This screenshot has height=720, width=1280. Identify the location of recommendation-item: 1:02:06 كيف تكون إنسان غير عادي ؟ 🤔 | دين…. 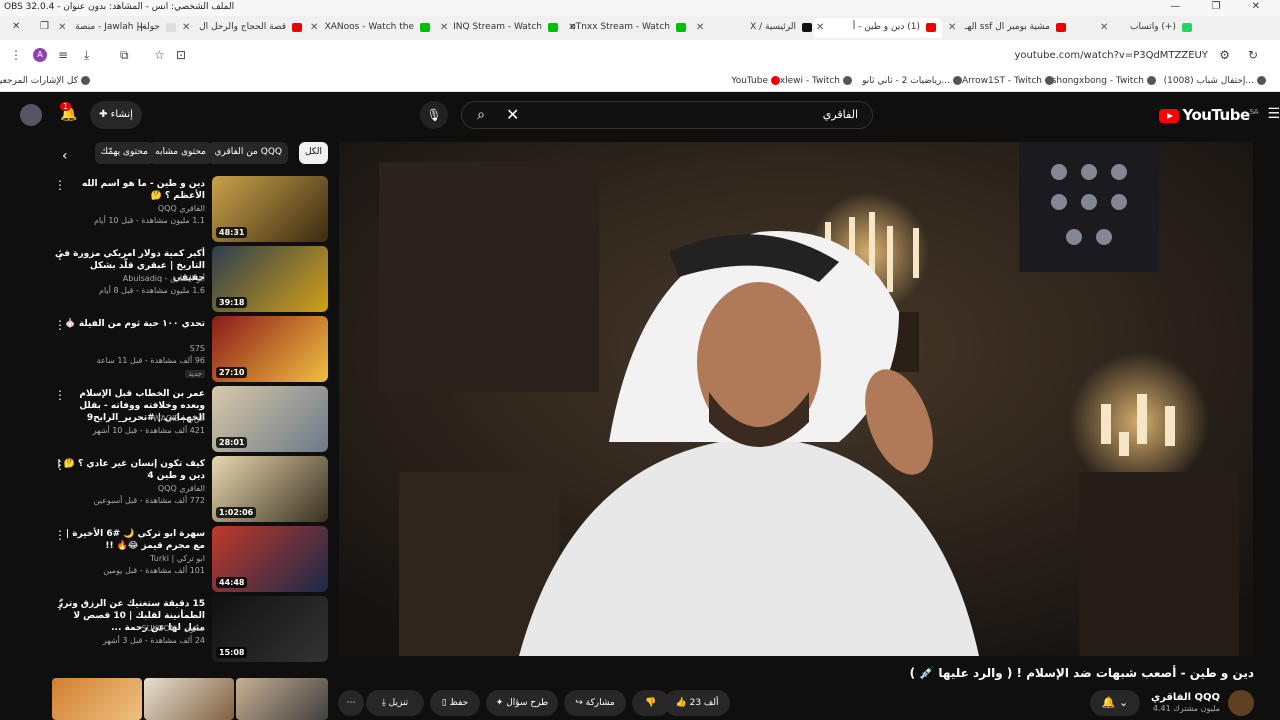
(190, 489).